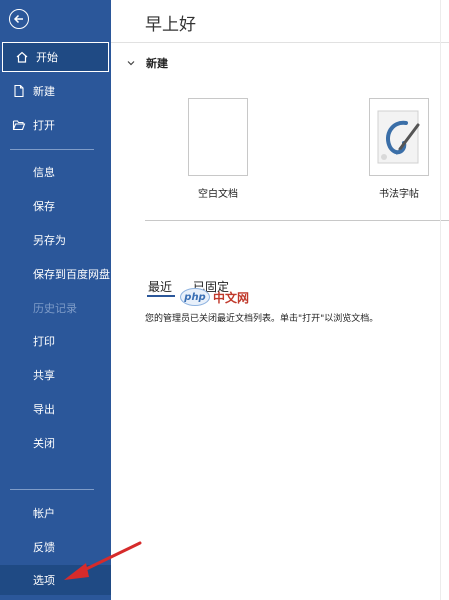  I want to click on nav-options: 选项, so click(55, 580).